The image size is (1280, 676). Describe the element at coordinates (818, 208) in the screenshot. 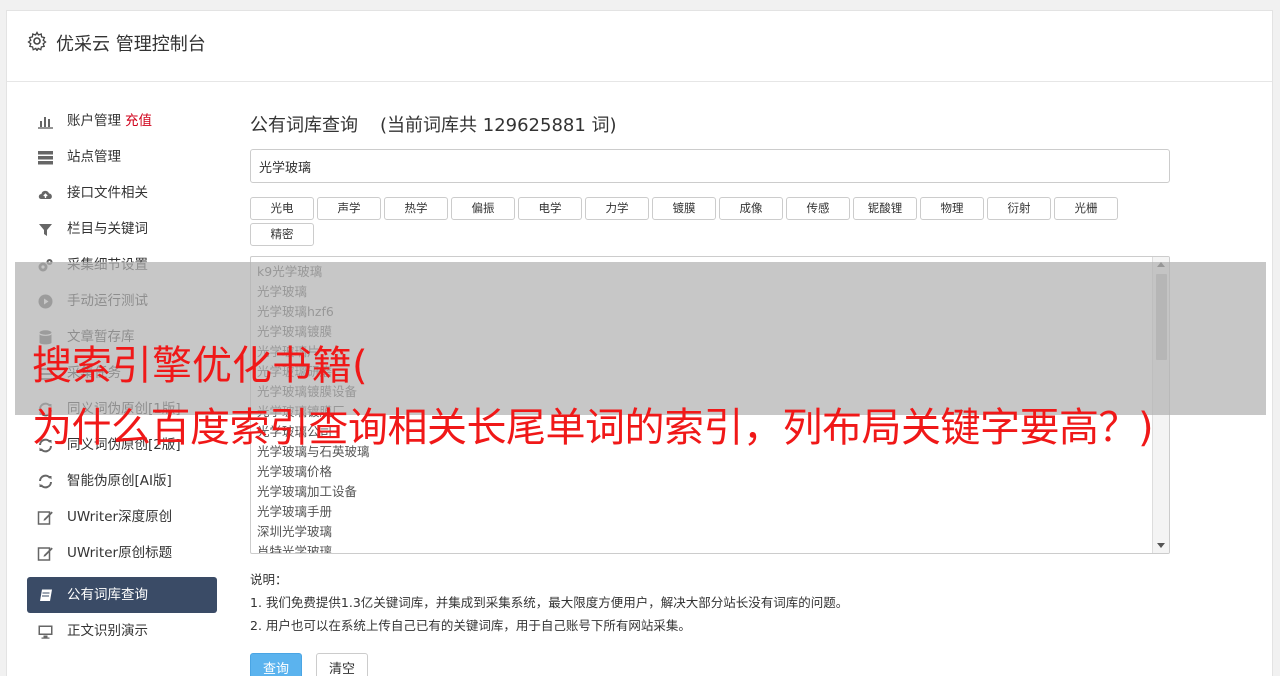

I see `tag-button: 传感` at that location.